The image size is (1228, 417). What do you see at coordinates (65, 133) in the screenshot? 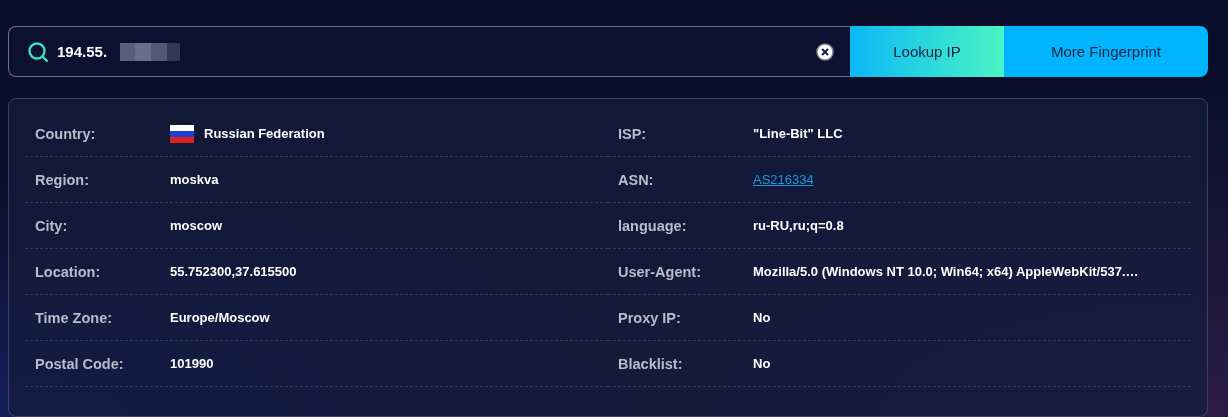
I see `field-label: Country:` at bounding box center [65, 133].